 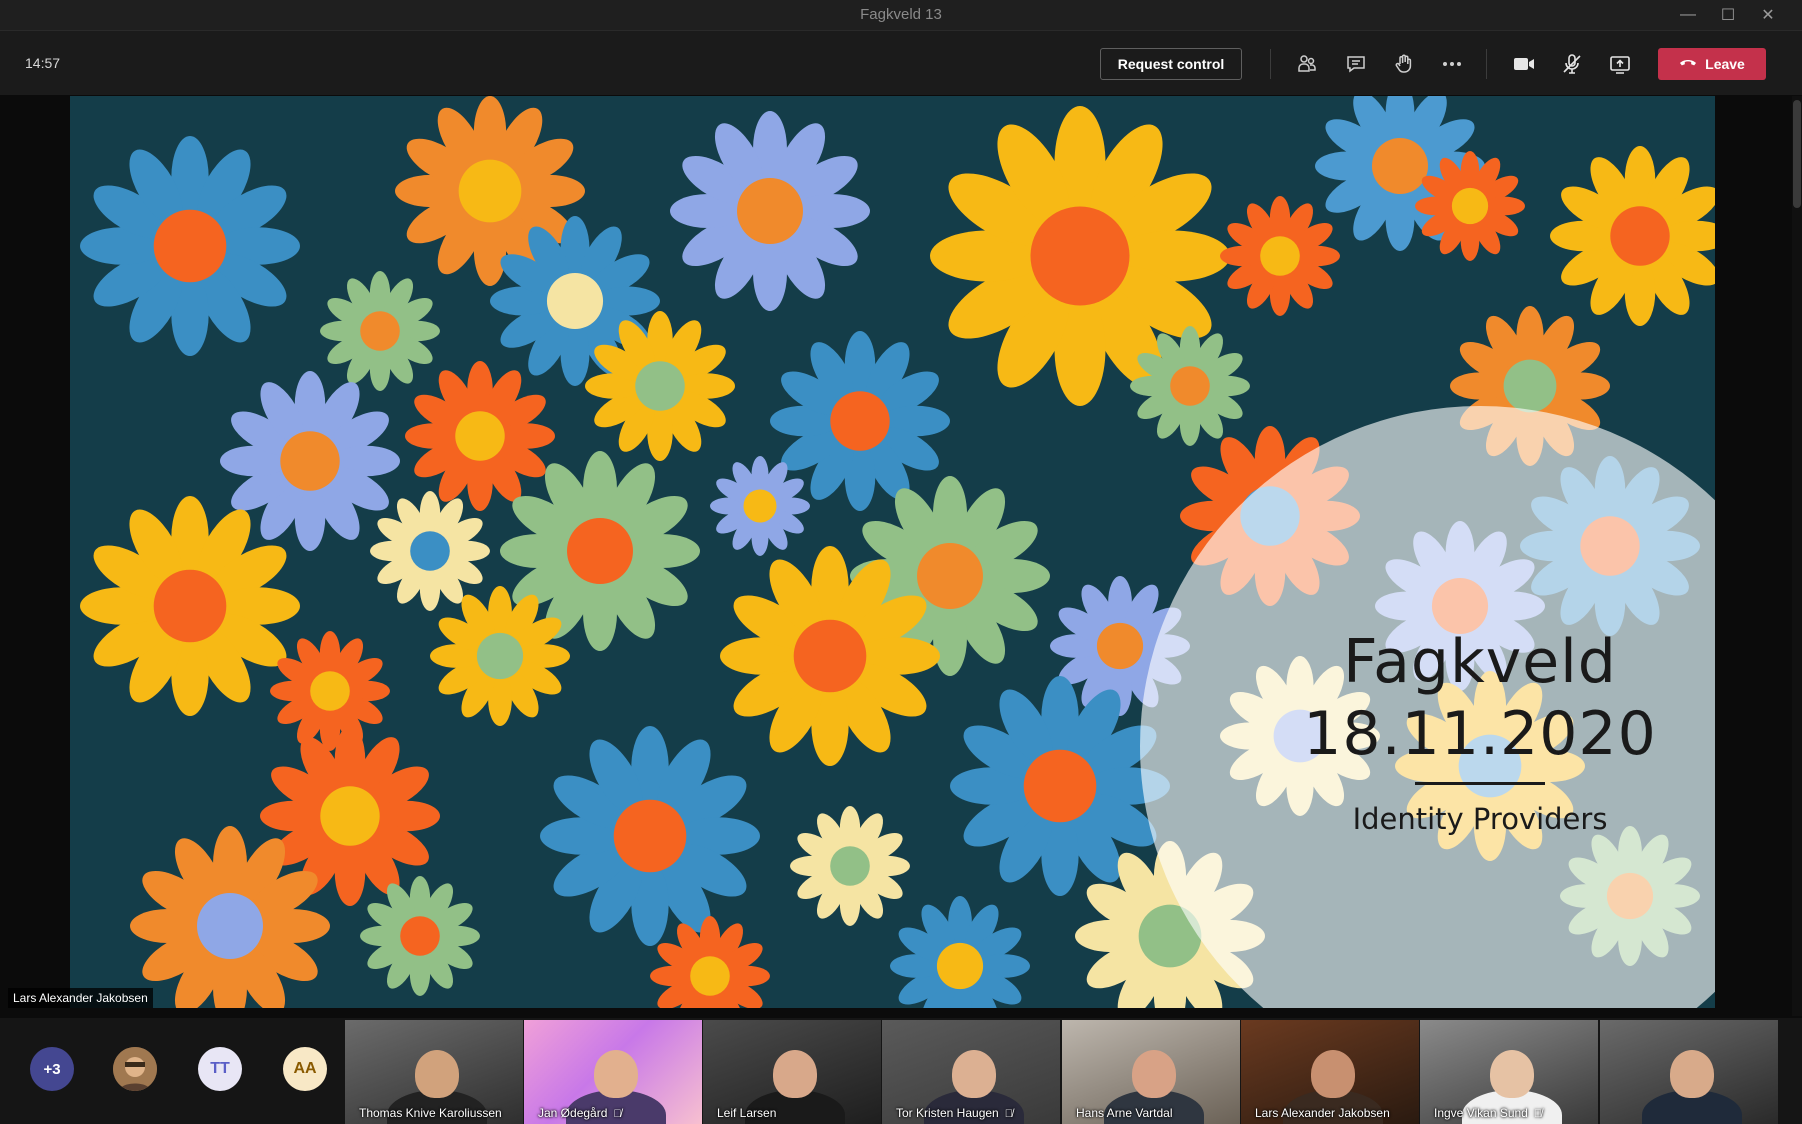 I want to click on participant-name: Lars Alexander Jakobsen, so click(x=1322, y=1113).